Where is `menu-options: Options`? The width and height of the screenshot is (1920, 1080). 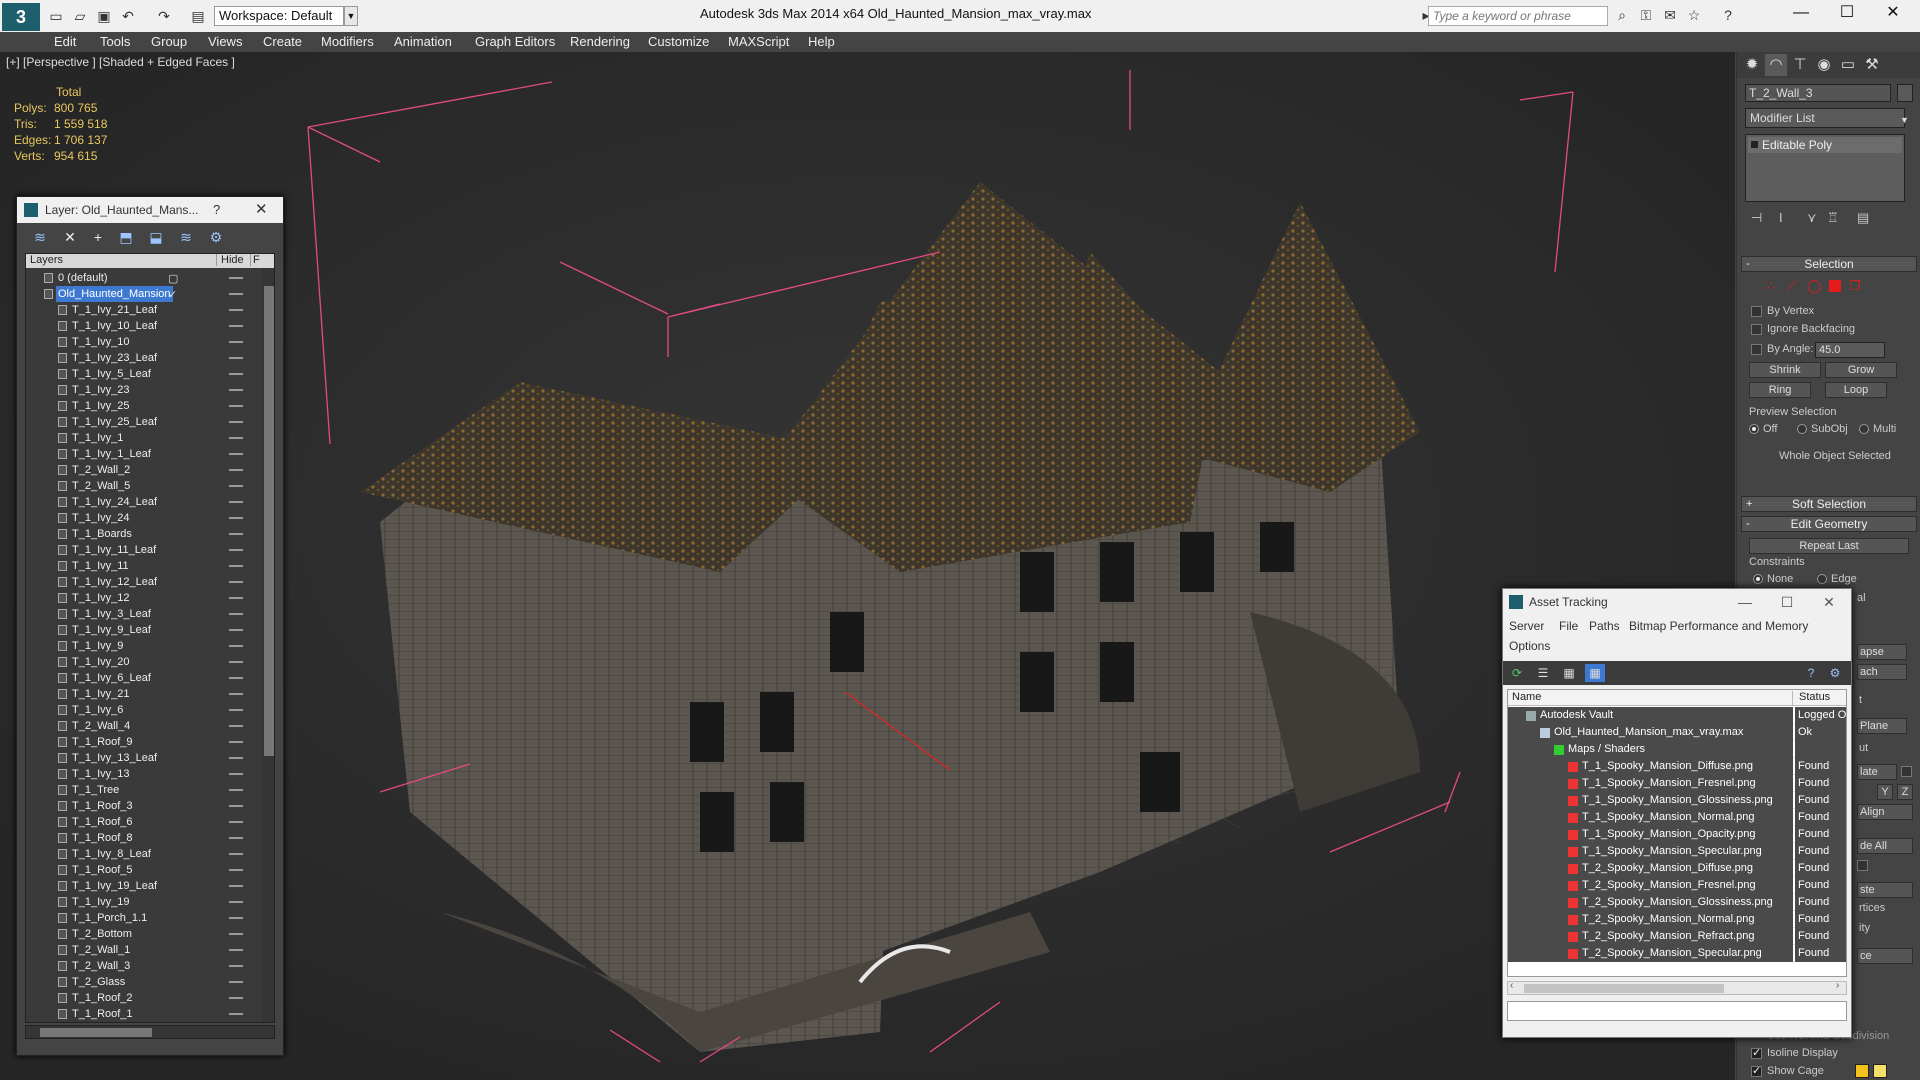 menu-options: Options is located at coordinates (1529, 646).